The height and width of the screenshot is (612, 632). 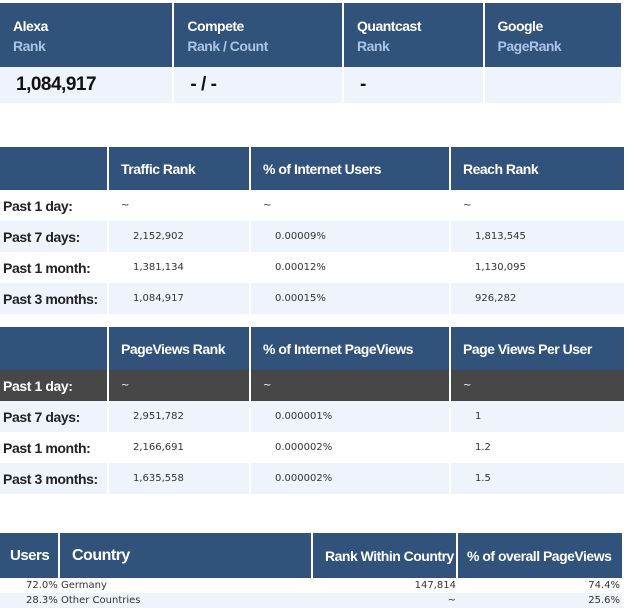 I want to click on column-header-users: Users, so click(x=30, y=555).